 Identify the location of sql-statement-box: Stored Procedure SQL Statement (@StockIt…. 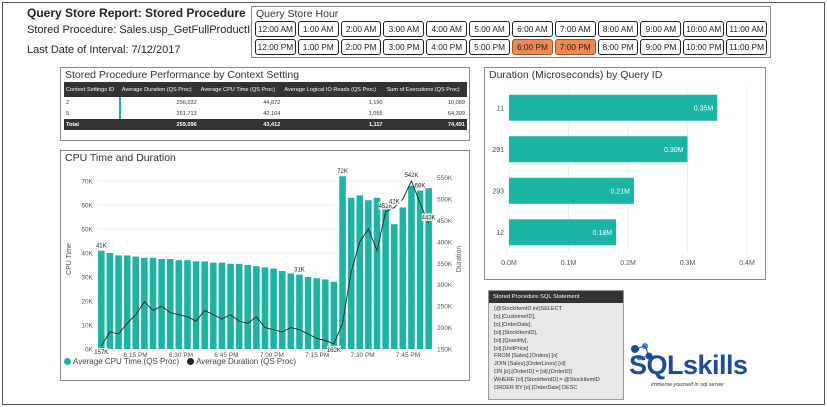
(556, 345).